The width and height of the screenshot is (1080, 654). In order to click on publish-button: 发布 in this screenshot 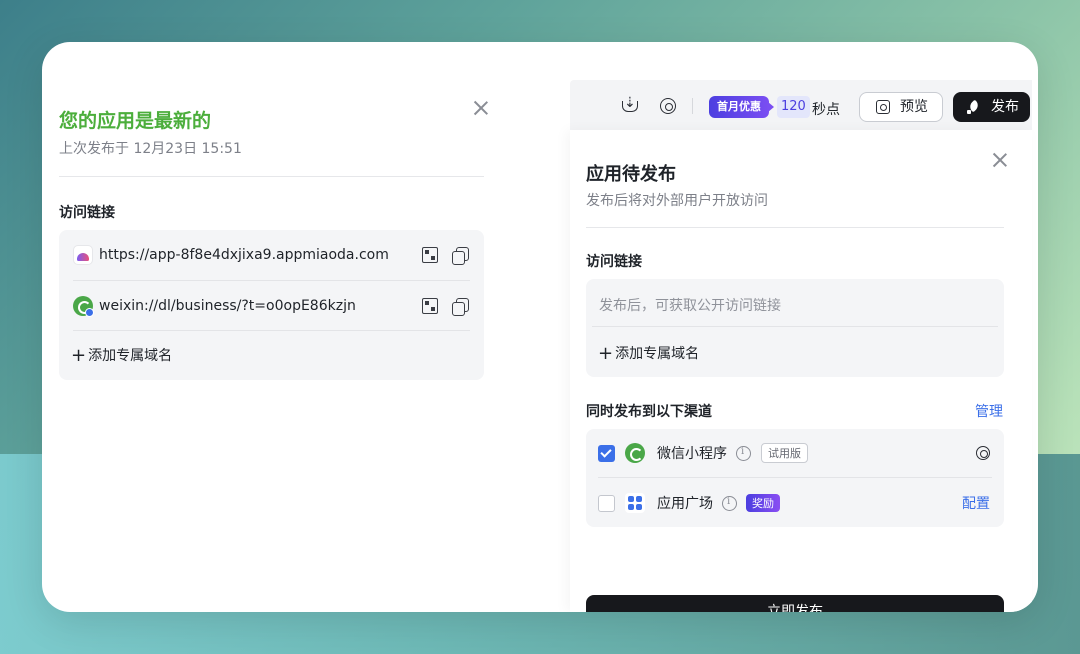, I will do `click(991, 107)`.